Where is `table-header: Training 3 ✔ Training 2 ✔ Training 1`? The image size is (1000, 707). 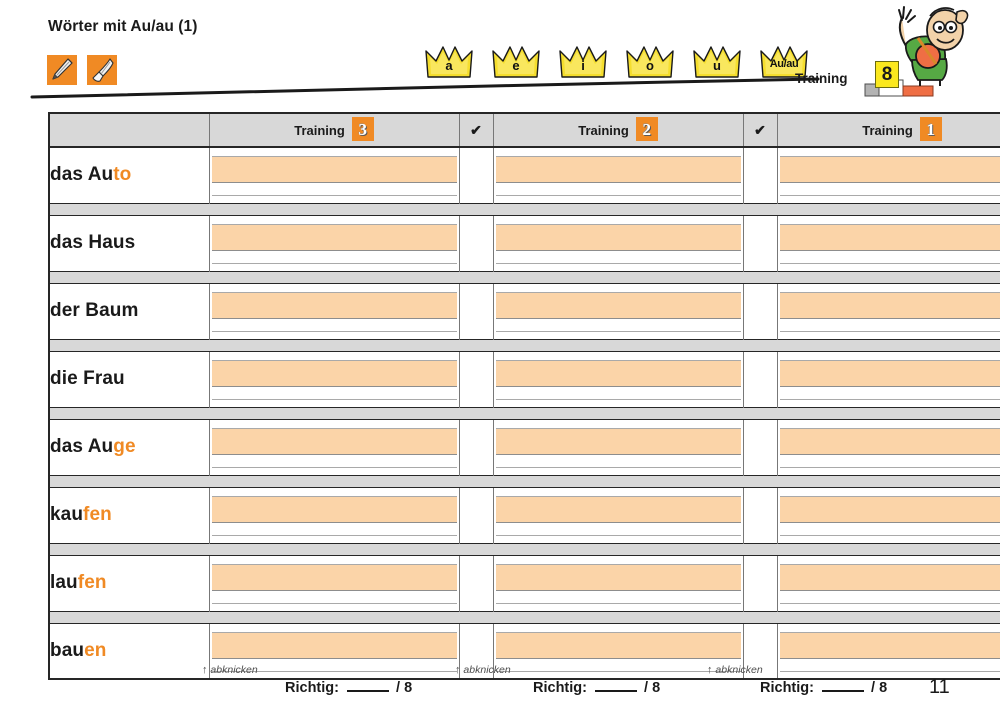 table-header: Training 3 ✔ Training 2 ✔ Training 1 is located at coordinates (524, 130).